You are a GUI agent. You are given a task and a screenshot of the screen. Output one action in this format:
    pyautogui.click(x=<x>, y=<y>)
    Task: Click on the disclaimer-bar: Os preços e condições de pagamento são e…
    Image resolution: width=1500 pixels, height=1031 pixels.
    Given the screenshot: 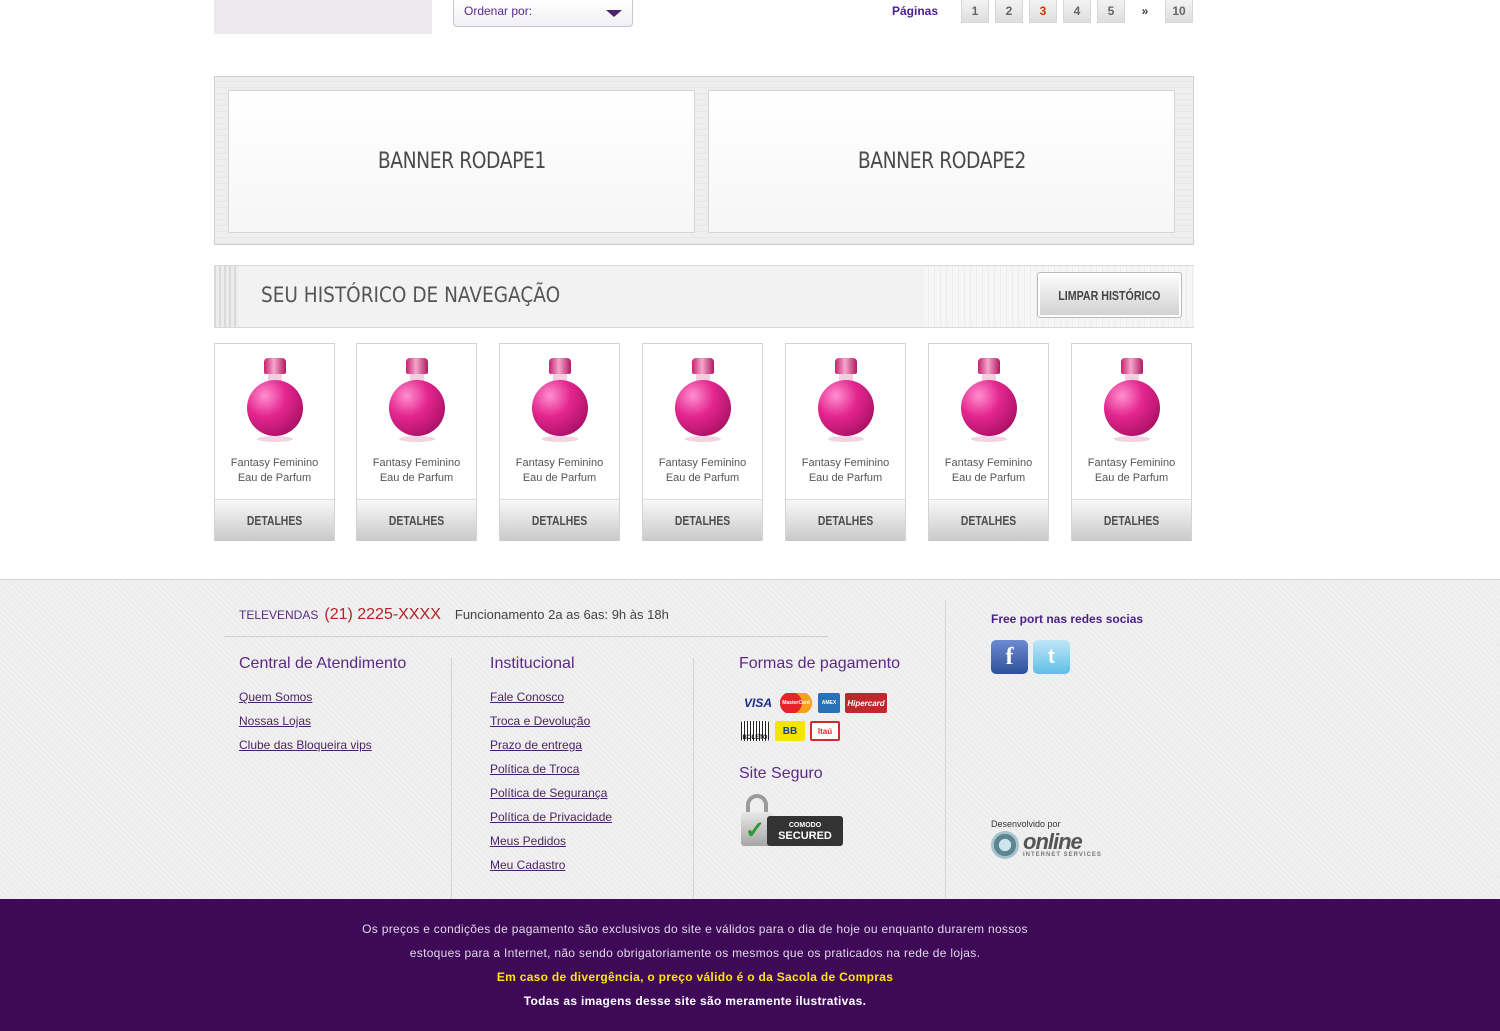 What is the action you would take?
    pyautogui.click(x=750, y=965)
    